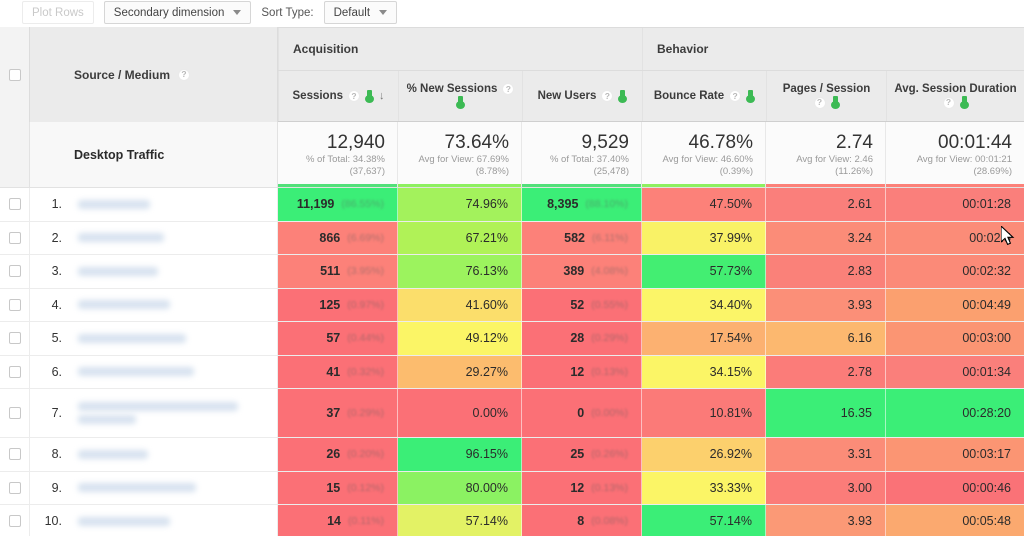 The height and width of the screenshot is (536, 1024). What do you see at coordinates (14, 74) in the screenshot?
I see `select-all-checkbox` at bounding box center [14, 74].